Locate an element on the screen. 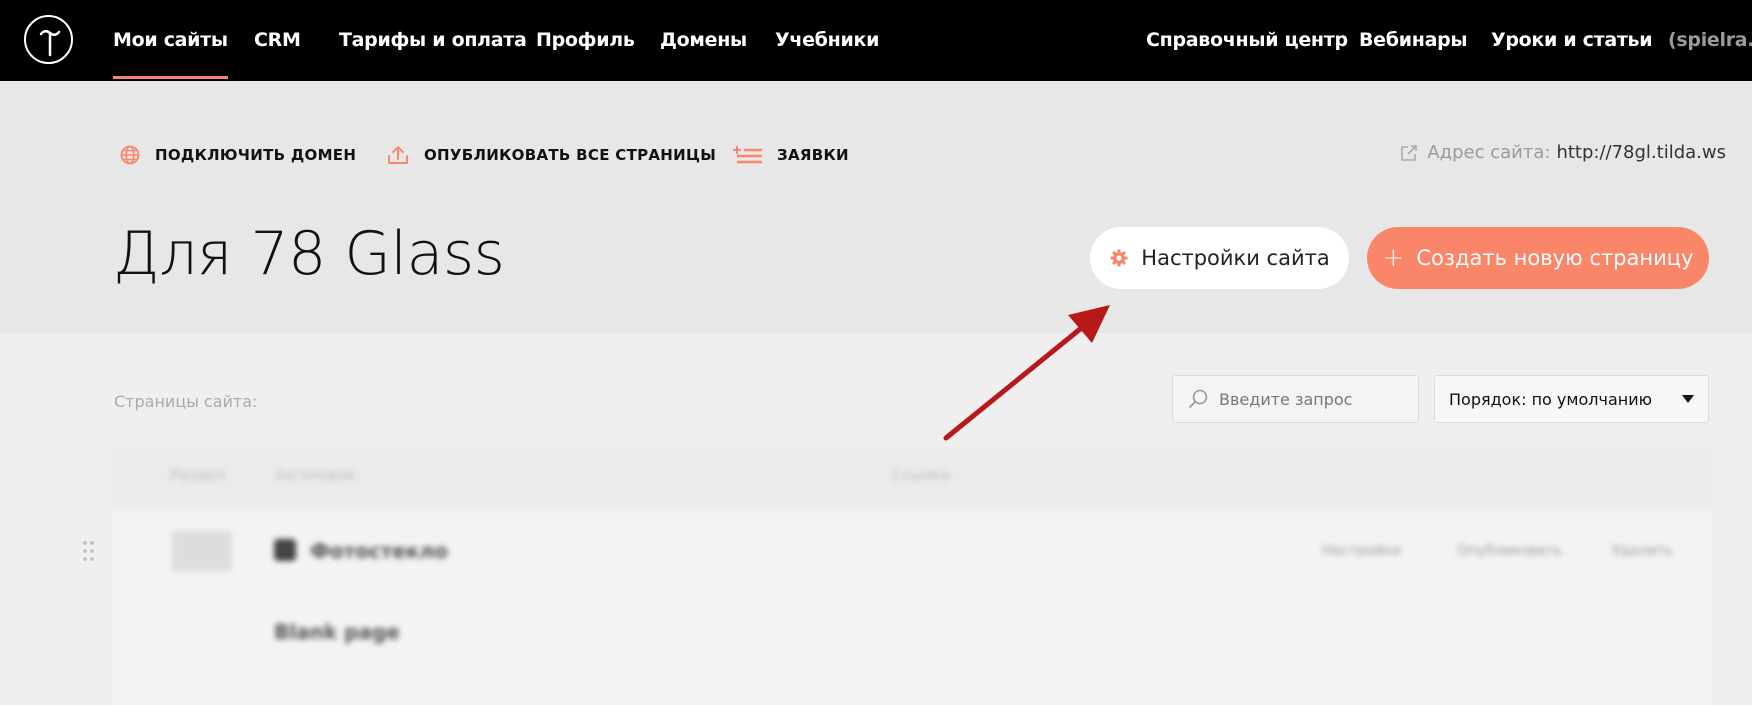  col-section: Раздел is located at coordinates (198, 475).